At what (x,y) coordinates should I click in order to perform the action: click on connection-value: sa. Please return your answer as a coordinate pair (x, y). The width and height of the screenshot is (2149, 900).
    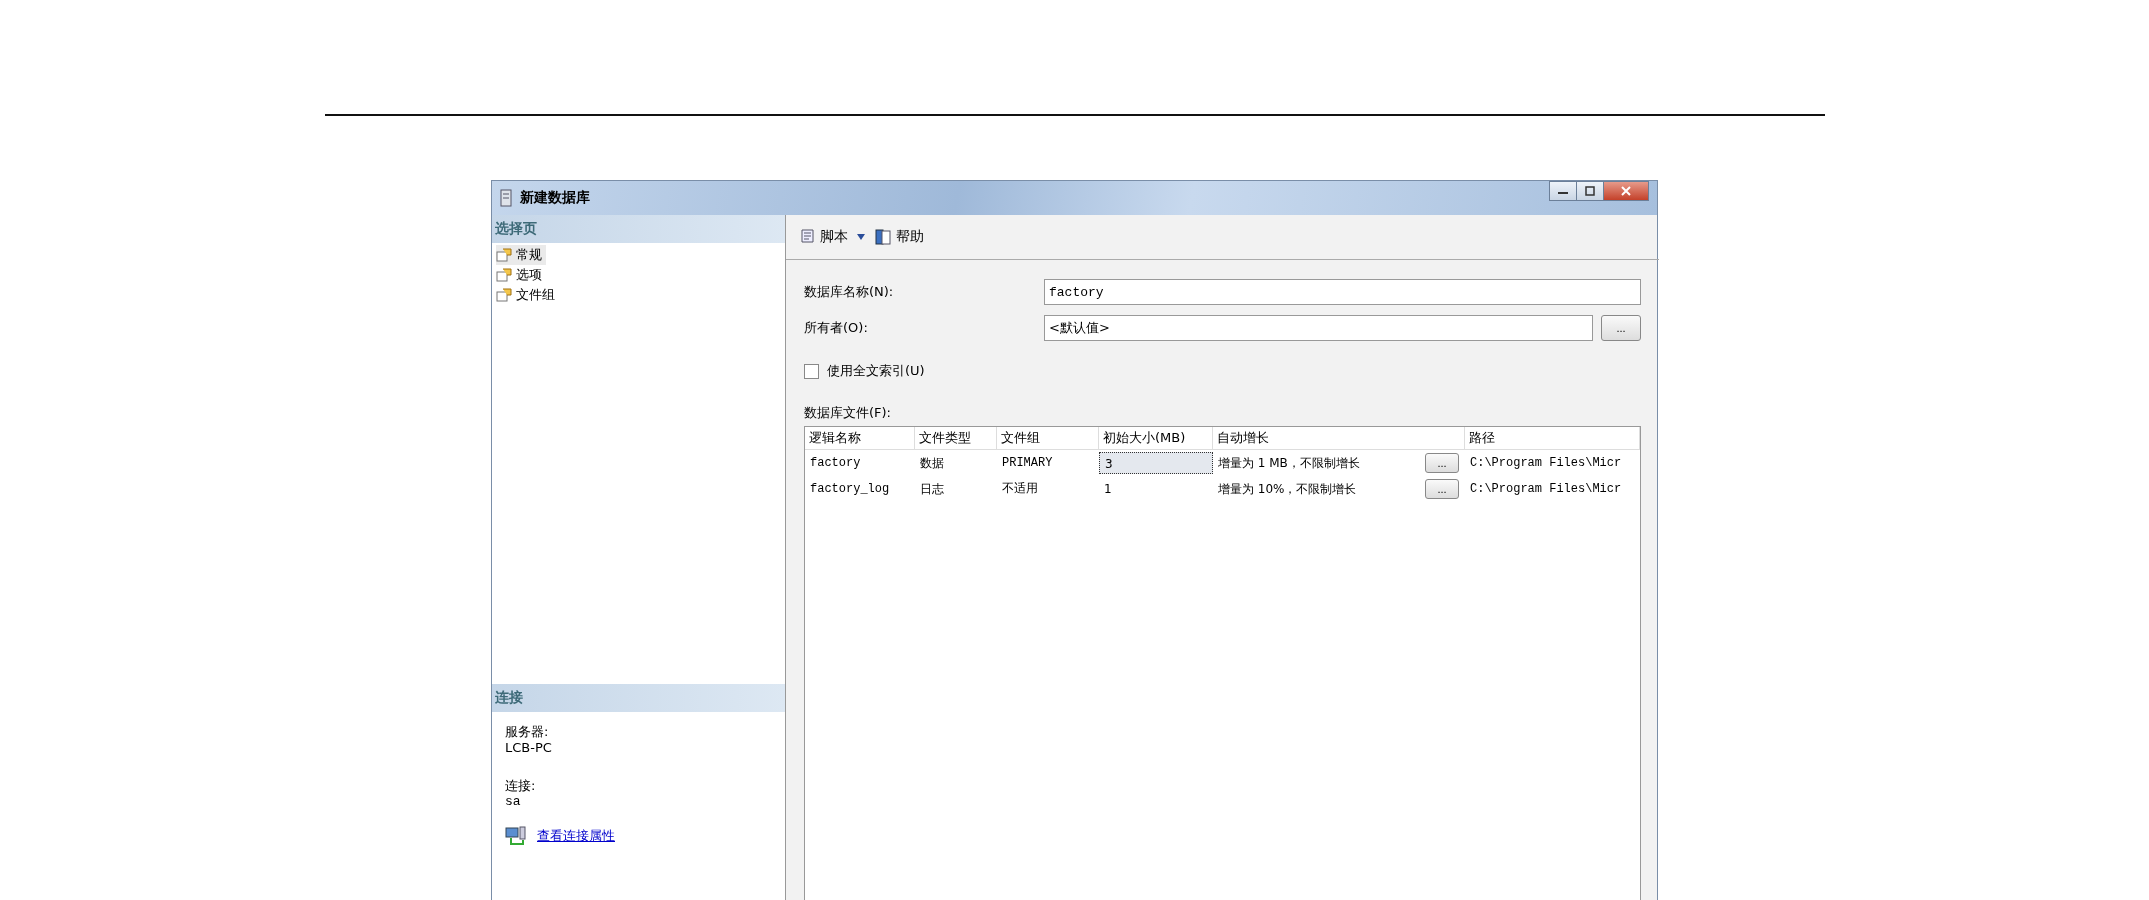
    Looking at the image, I should click on (513, 802).